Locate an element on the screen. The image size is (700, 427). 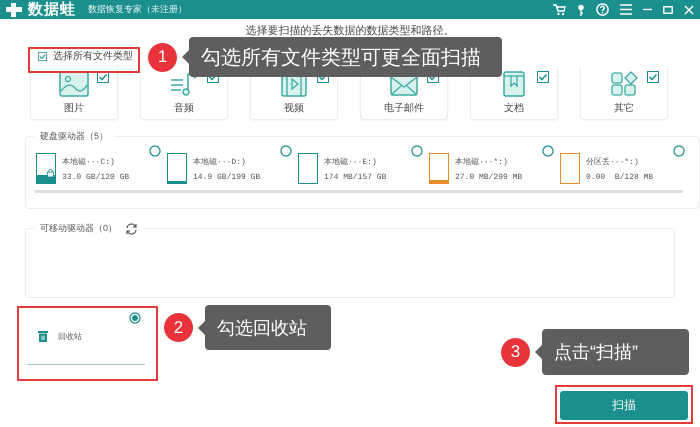
scan-button: 扫描 is located at coordinates (624, 405).